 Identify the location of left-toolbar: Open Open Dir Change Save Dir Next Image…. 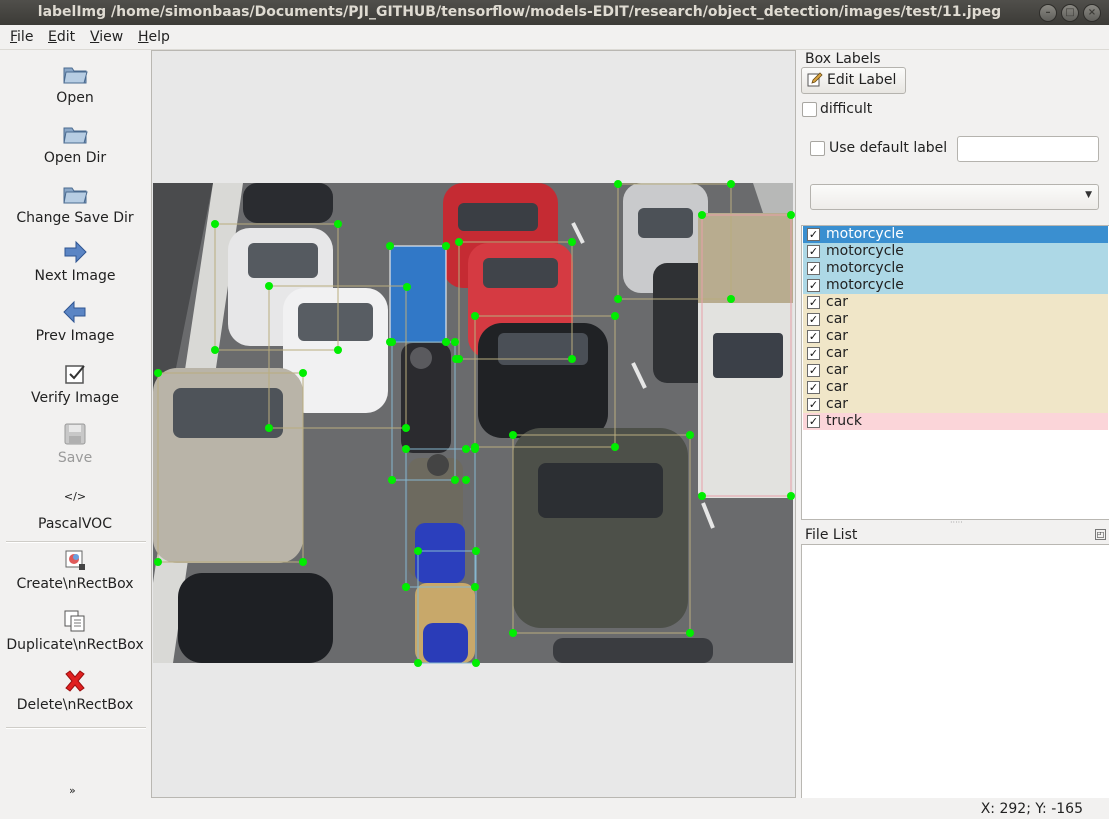
(75, 424).